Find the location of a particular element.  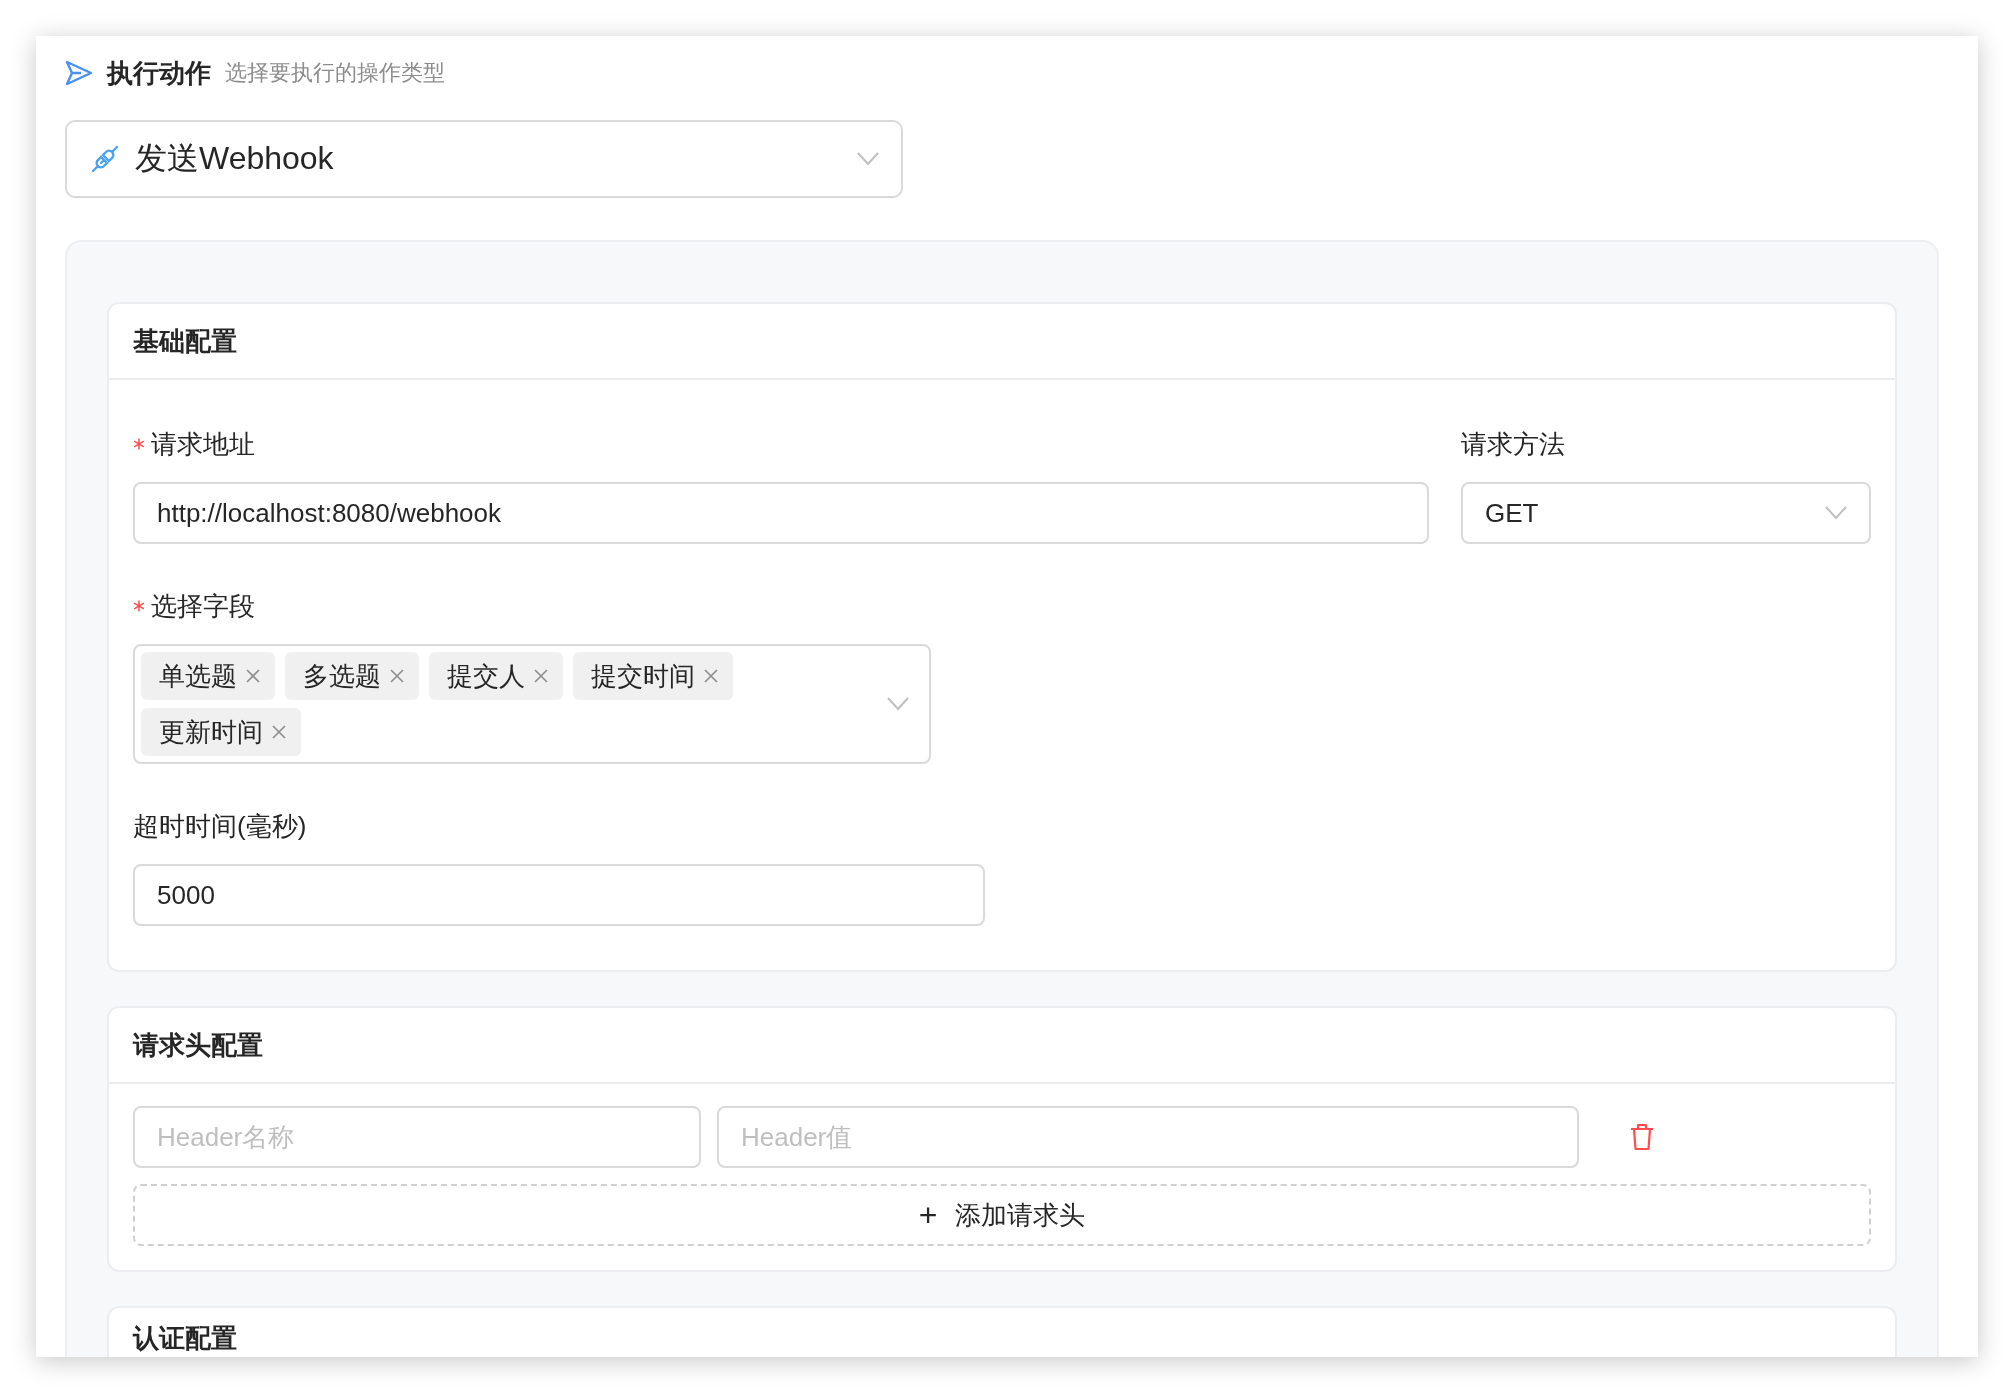

header-name-input: Header名称 is located at coordinates (417, 1137).